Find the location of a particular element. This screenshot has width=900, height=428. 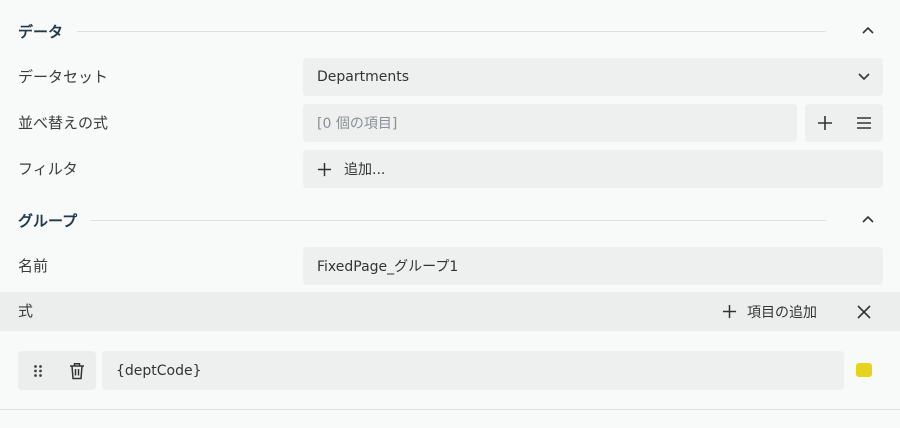

name-input: FixedPage_グループ1 is located at coordinates (593, 266).